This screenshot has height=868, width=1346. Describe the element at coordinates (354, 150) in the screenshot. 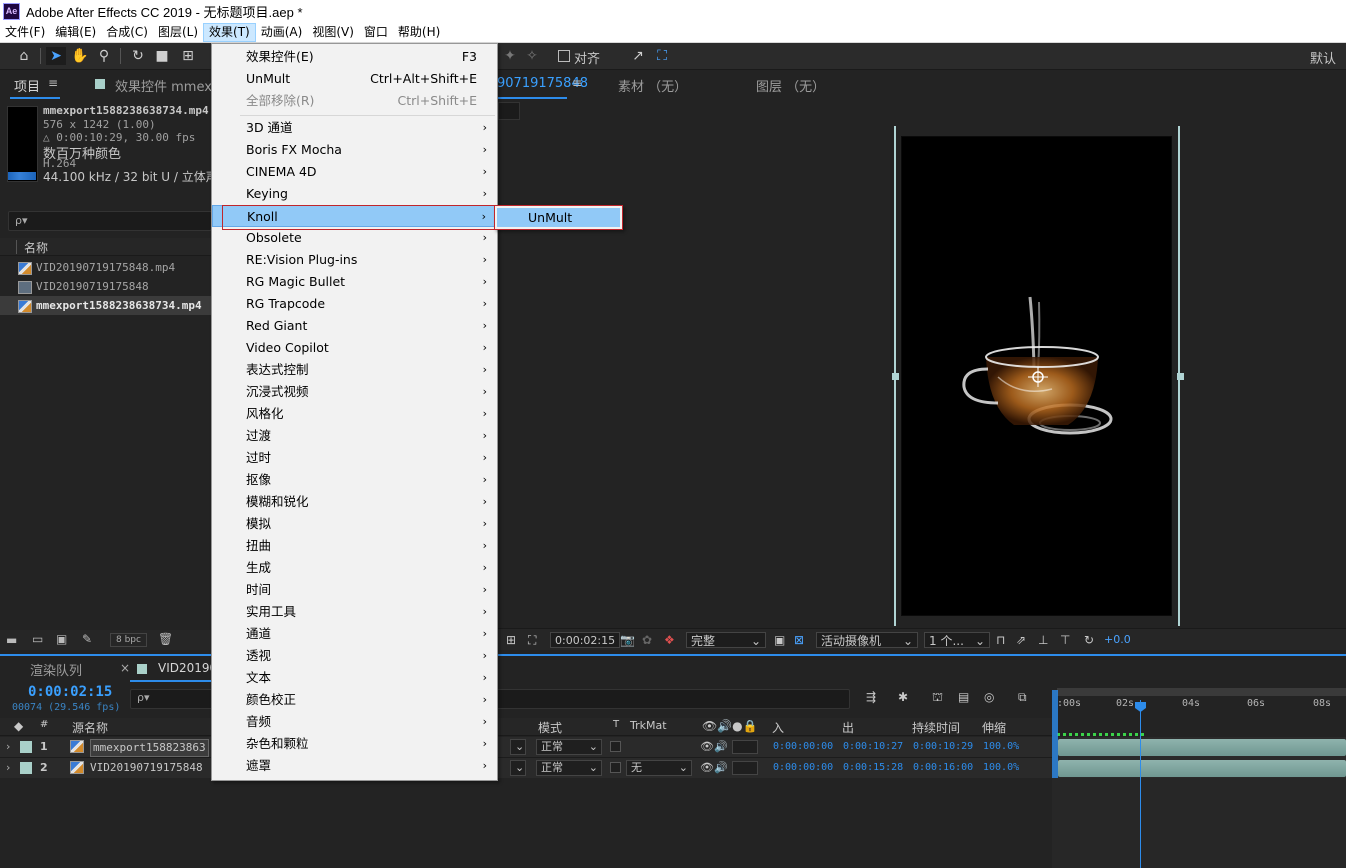

I see `menu-item-category: Boris FX Mocha ›` at that location.